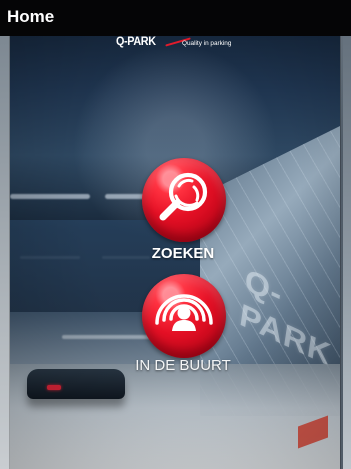  Describe the element at coordinates (76, 384) in the screenshot. I see `parked-car` at that location.